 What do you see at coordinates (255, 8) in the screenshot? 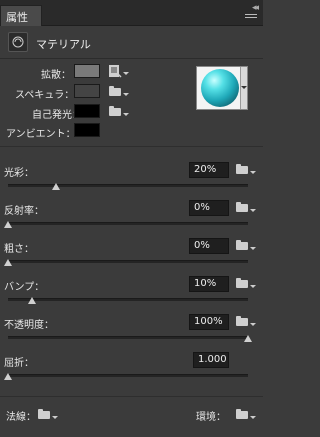
I see `collapse-icon: ◂◂` at bounding box center [255, 8].